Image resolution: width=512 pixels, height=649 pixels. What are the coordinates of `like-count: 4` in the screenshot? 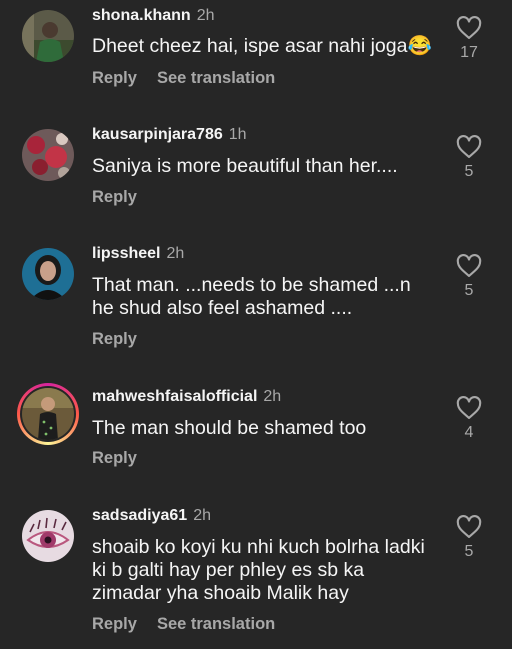 It's located at (469, 432).